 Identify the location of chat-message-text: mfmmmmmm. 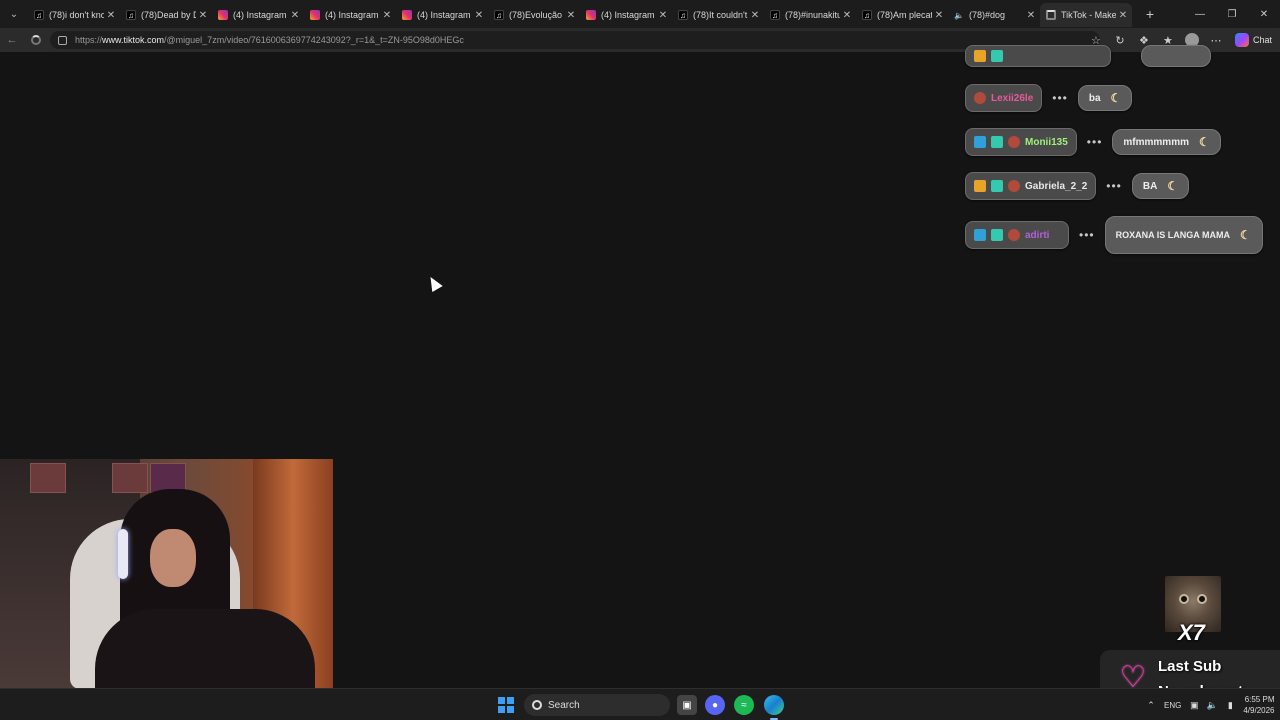
(1156, 142).